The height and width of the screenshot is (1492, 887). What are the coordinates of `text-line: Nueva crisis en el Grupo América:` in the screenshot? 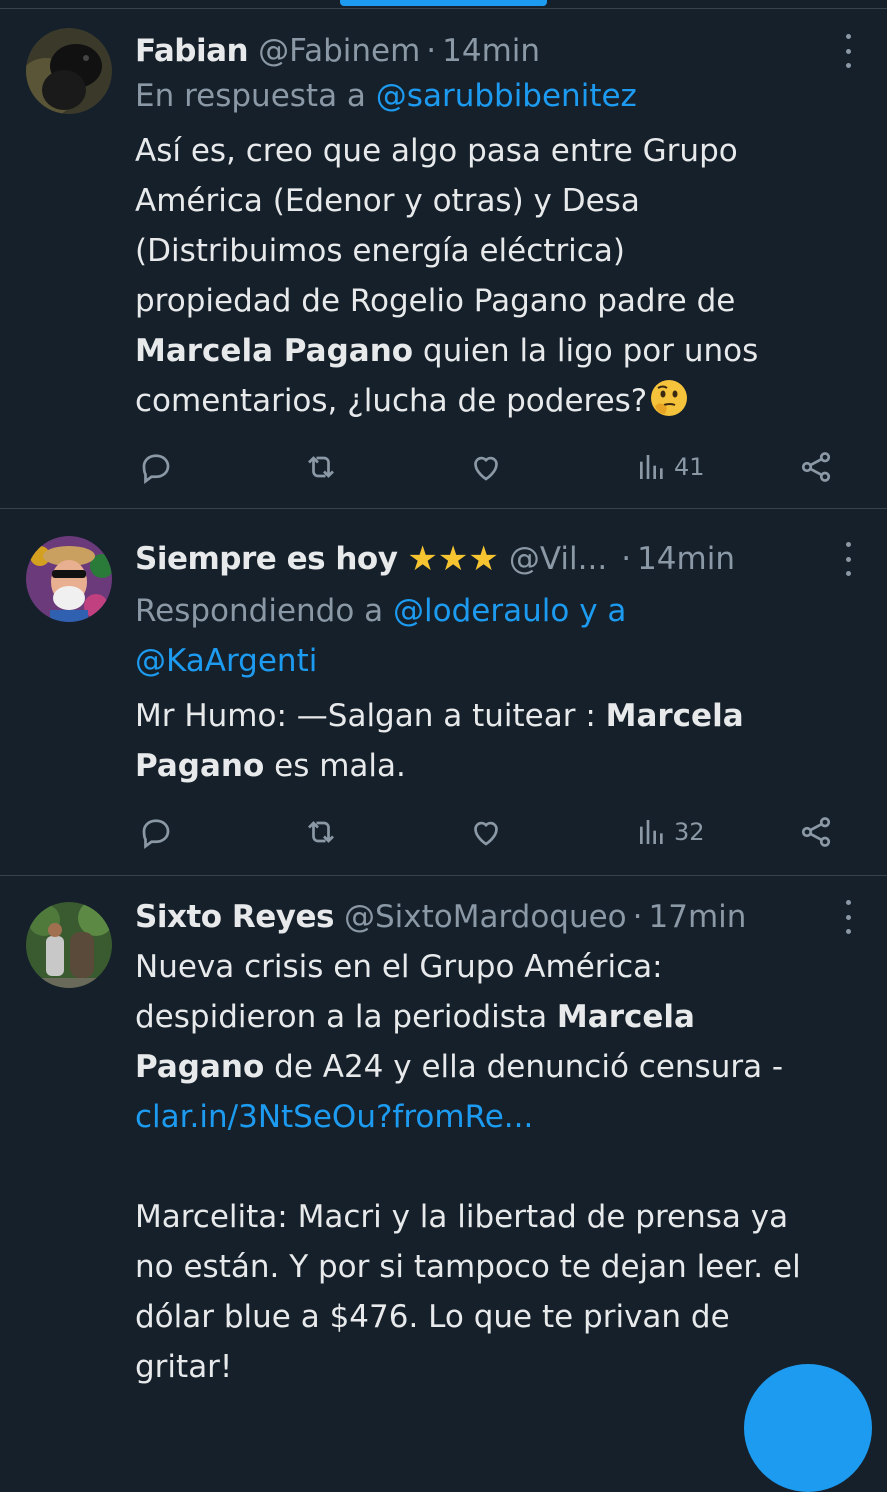 It's located at (399, 967).